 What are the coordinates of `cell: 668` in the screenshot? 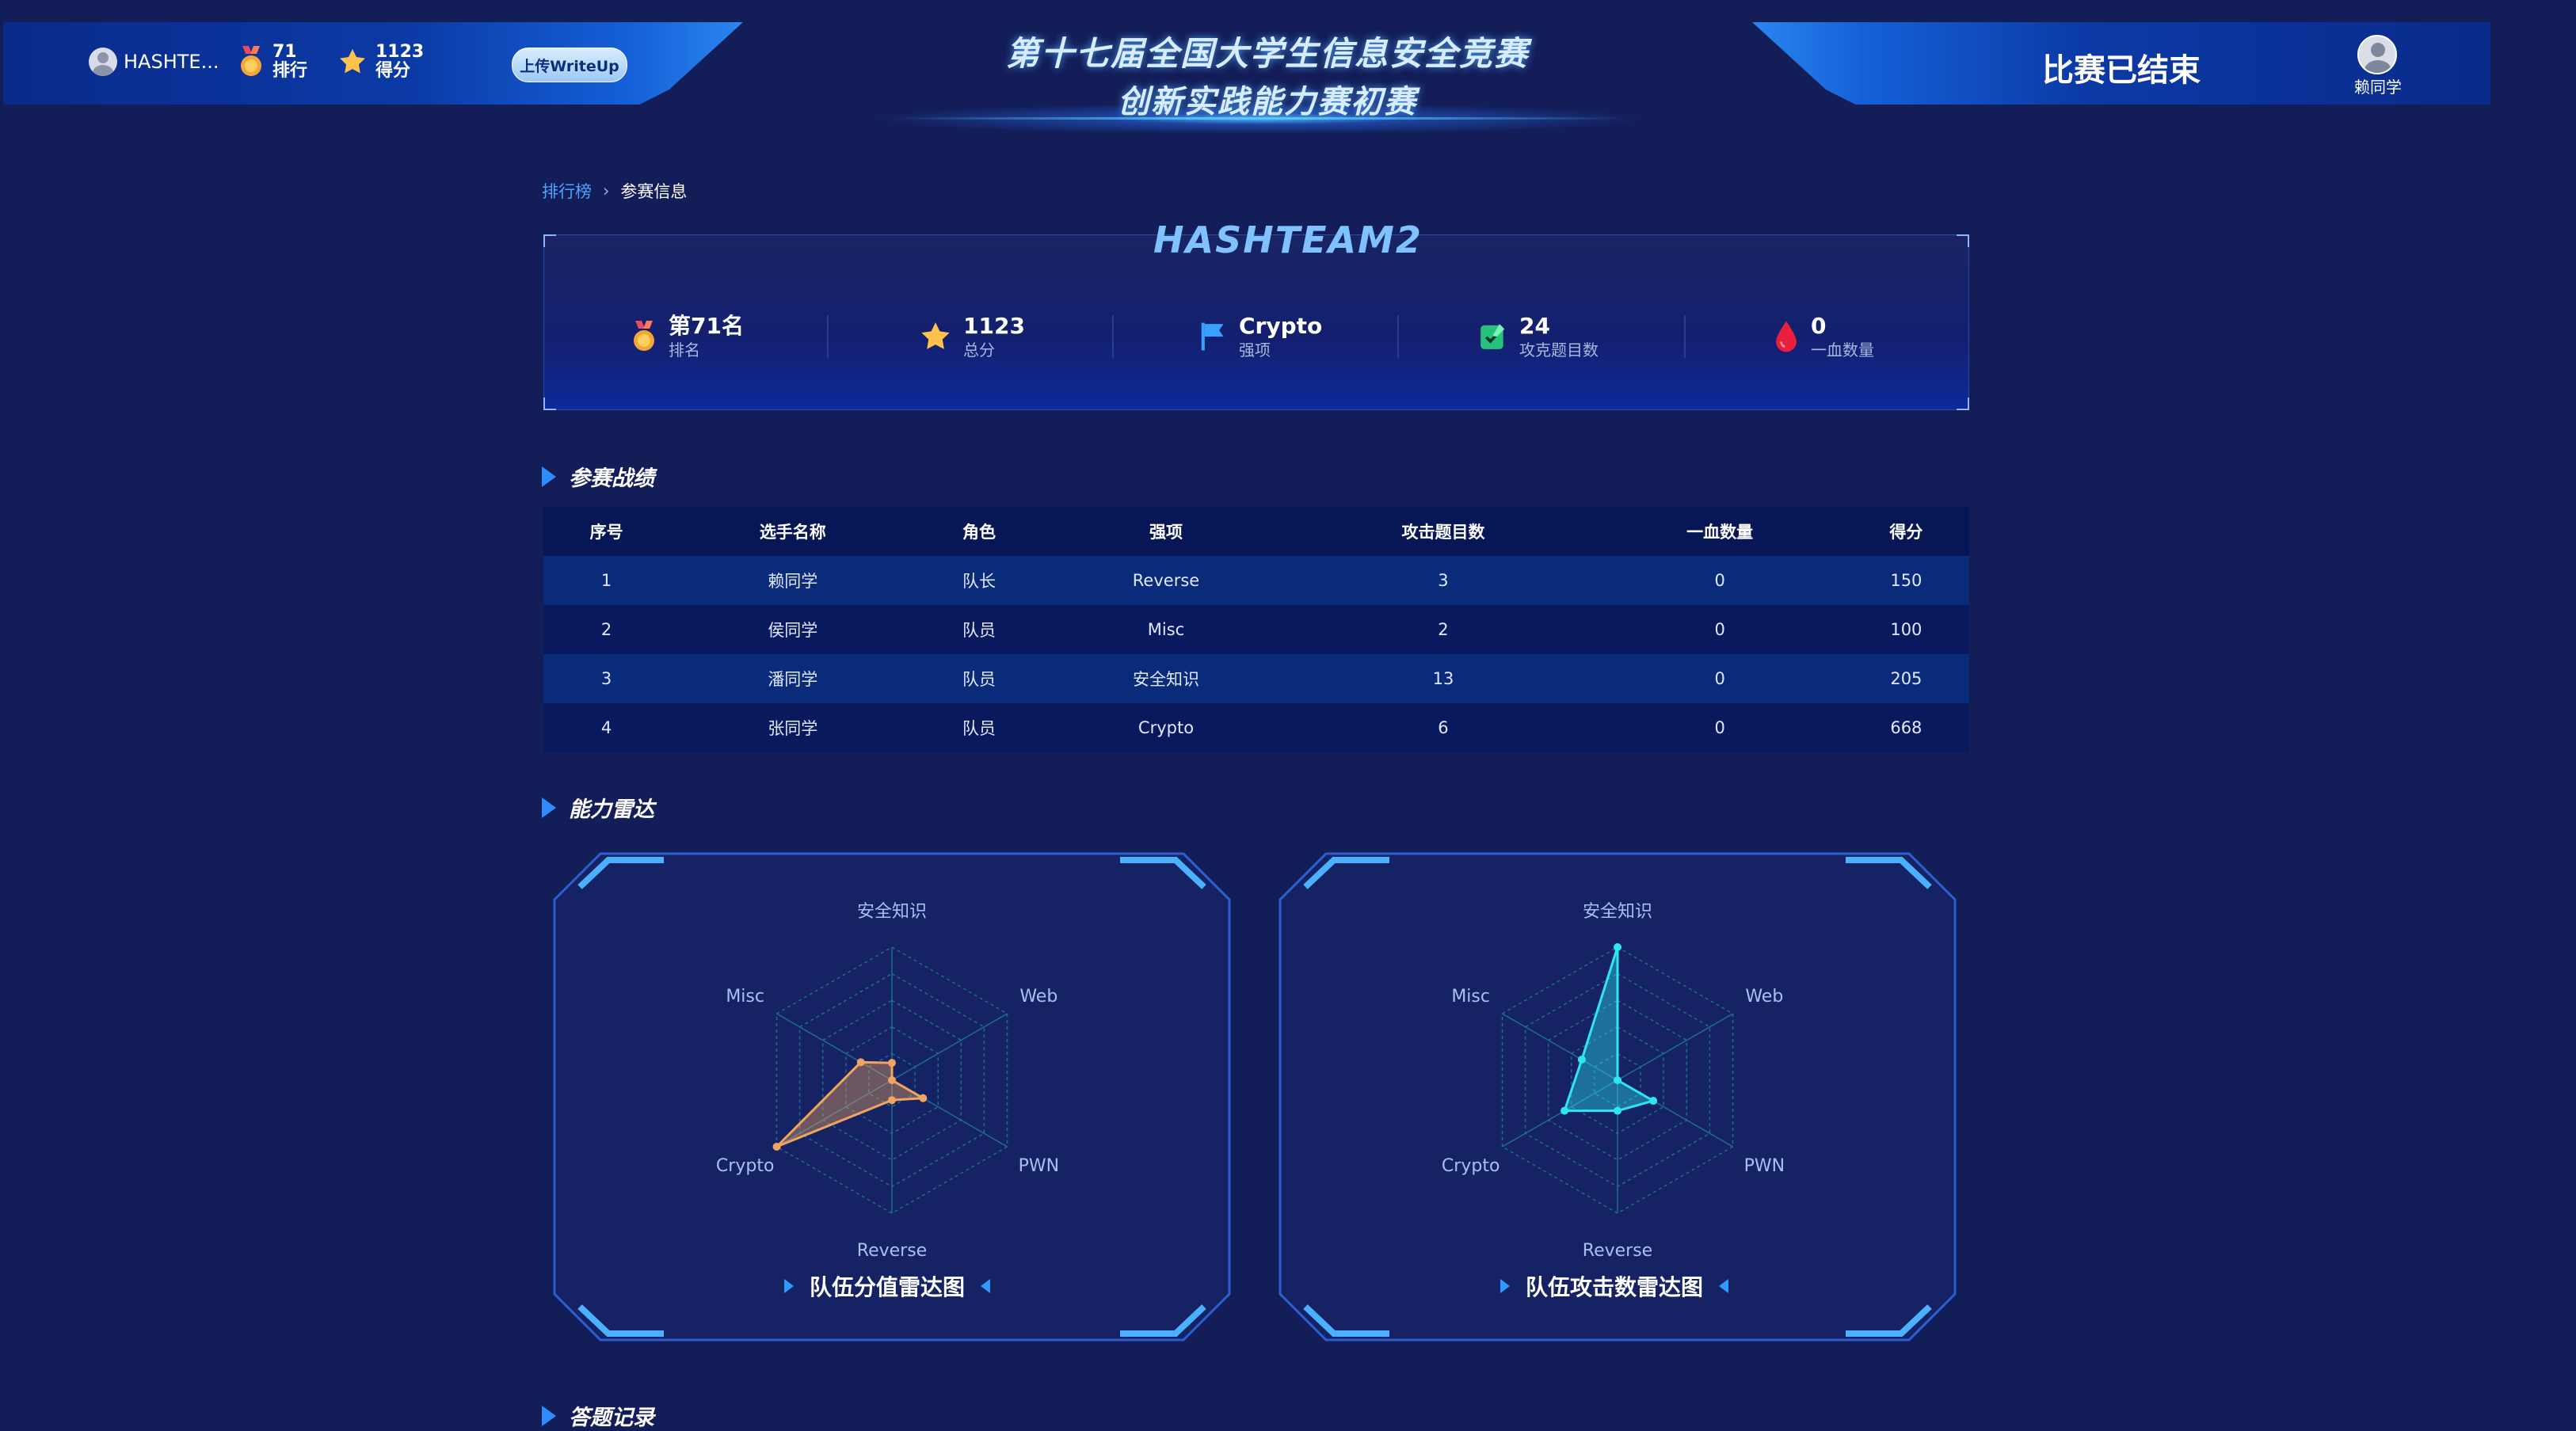 It's located at (1906, 727).